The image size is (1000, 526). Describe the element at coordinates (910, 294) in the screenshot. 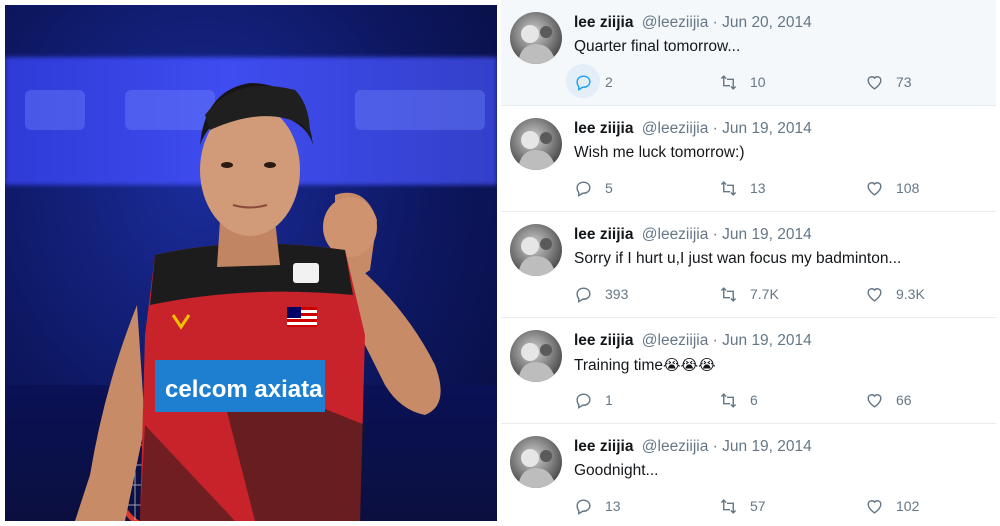

I see `like-count: 9.3K` at that location.